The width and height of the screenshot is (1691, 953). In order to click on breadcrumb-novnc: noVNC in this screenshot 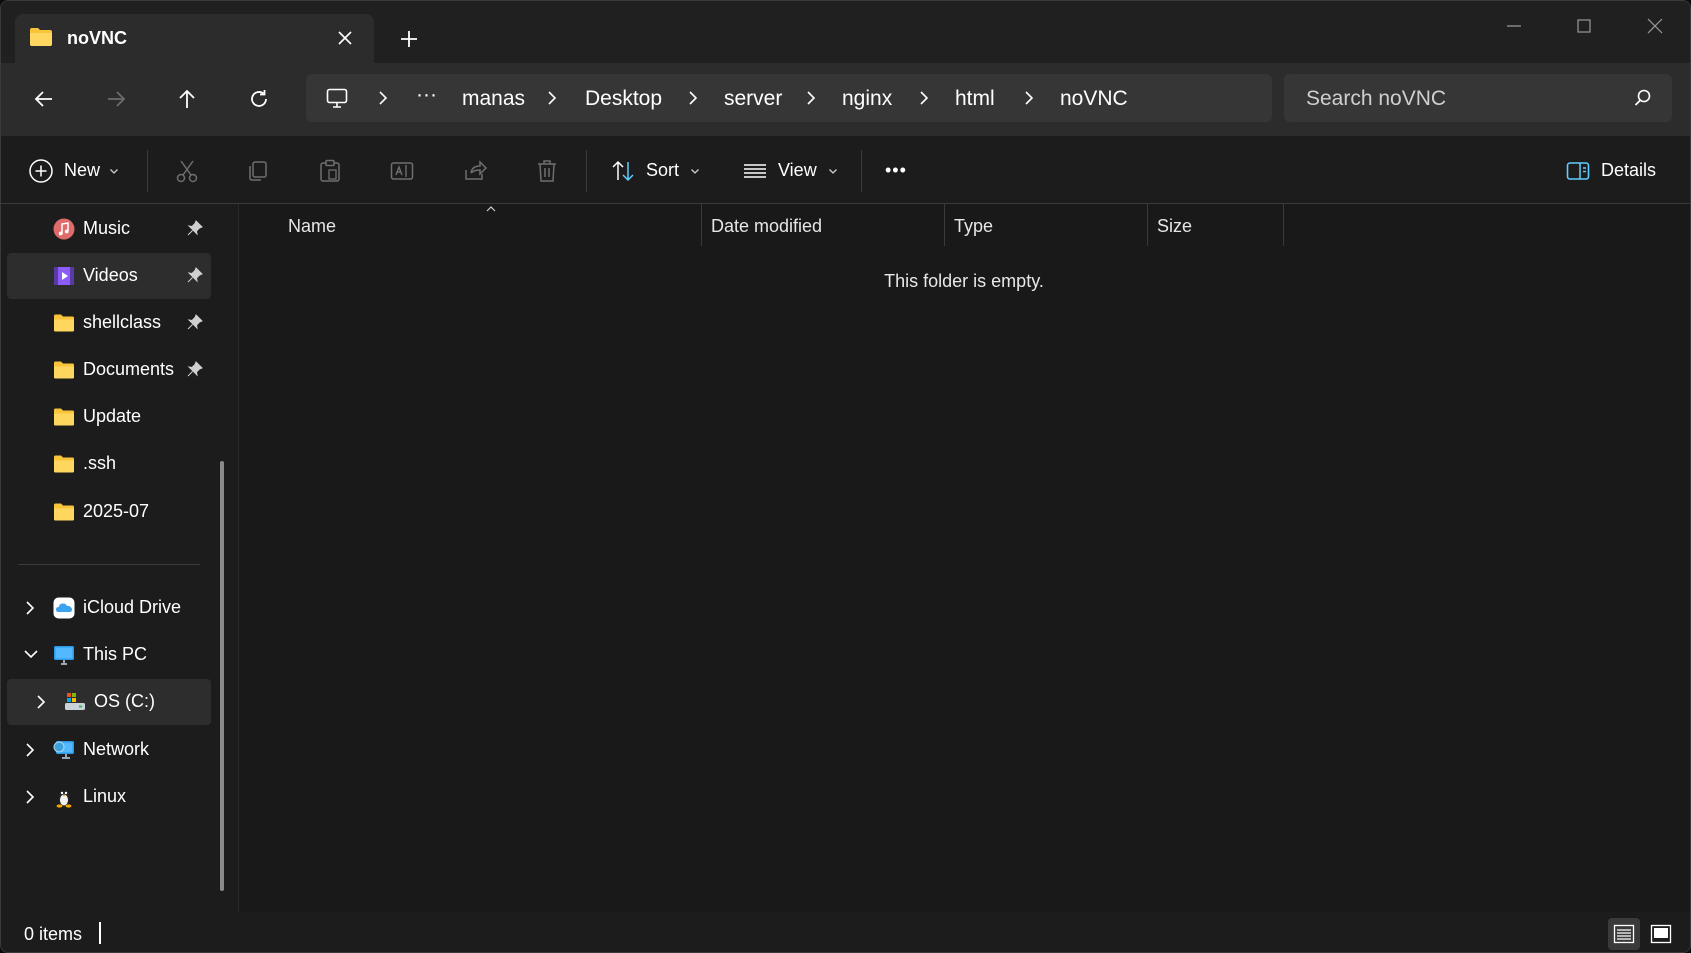, I will do `click(1094, 99)`.